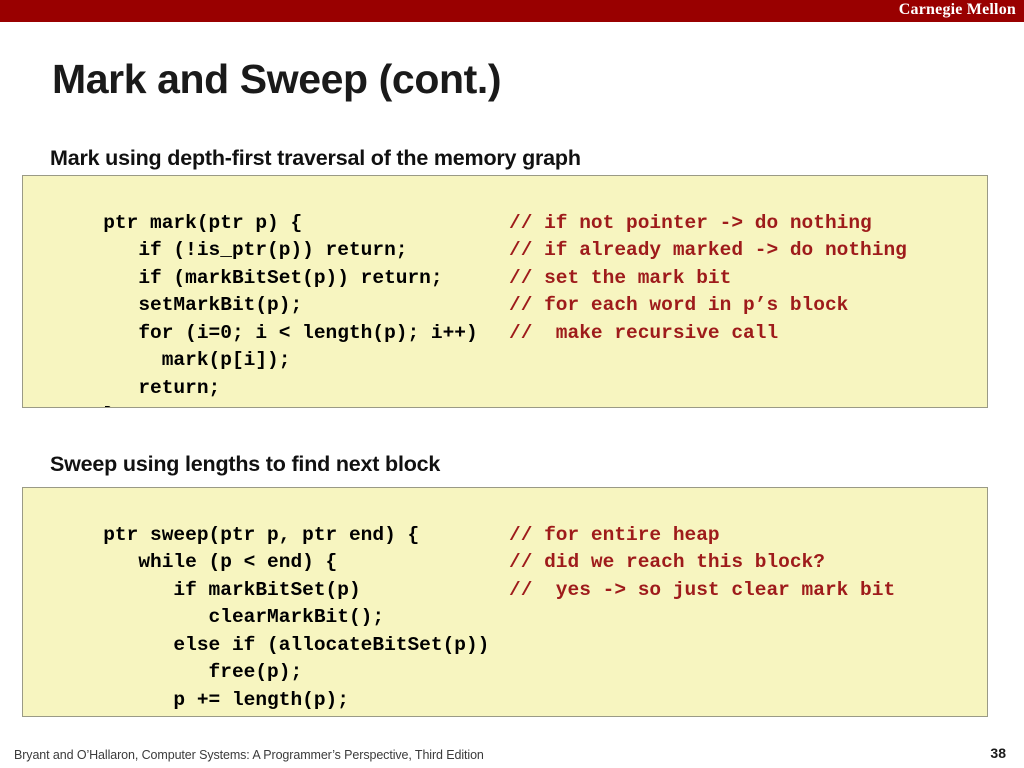 Image resolution: width=1024 pixels, height=768 pixels. I want to click on top-banner: Carnegie Mellon, so click(512, 11).